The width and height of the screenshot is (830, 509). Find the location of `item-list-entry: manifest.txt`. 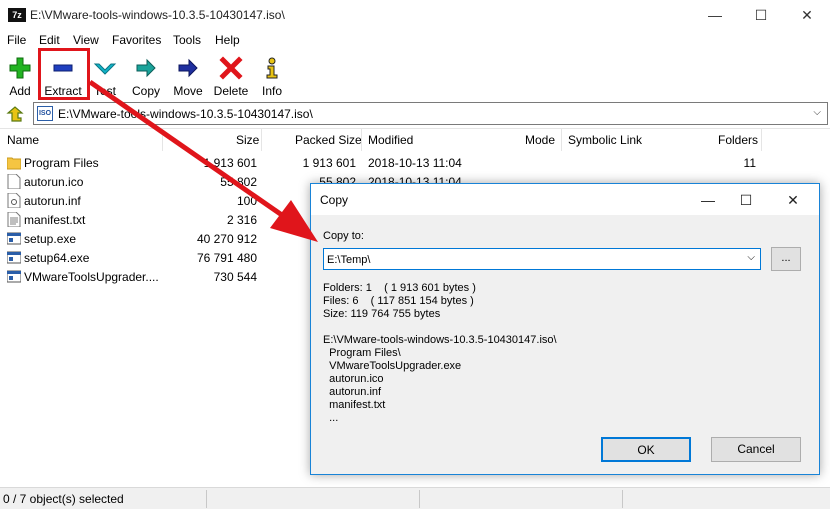

item-list-entry: manifest.txt is located at coordinates (354, 405).